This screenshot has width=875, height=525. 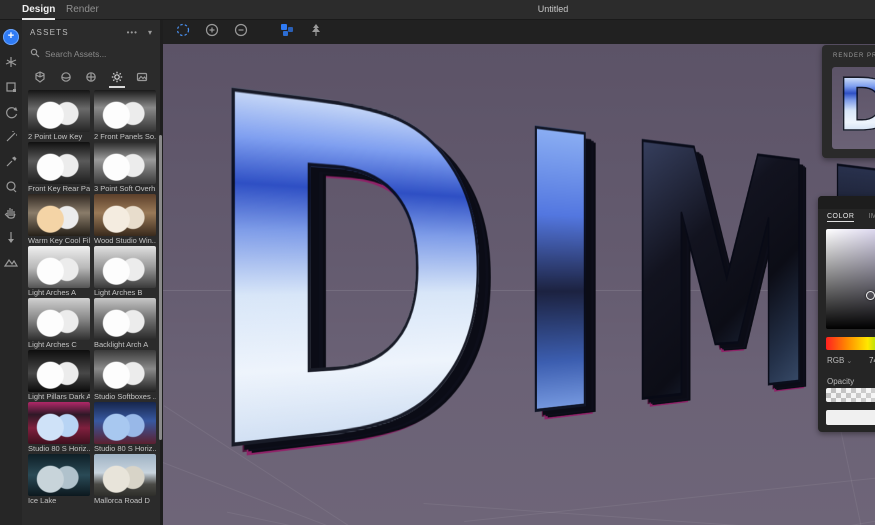 What do you see at coordinates (122, 500) in the screenshot?
I see `asset-label: Mallorca Road D` at bounding box center [122, 500].